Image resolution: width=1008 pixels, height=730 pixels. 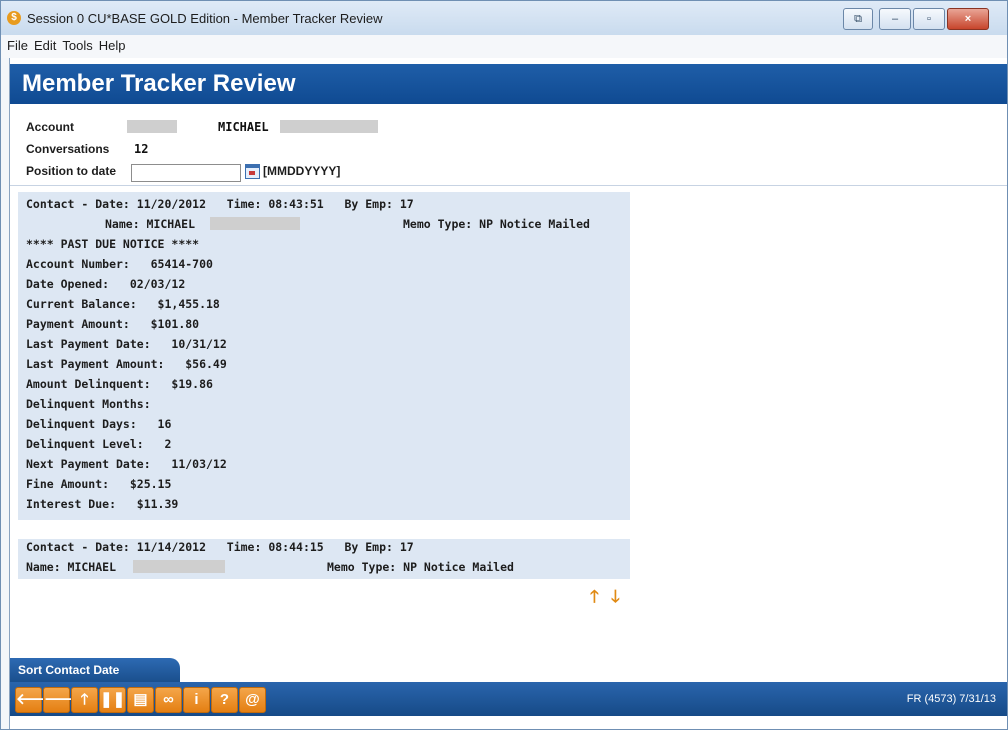 What do you see at coordinates (112, 700) in the screenshot?
I see `pause-icon: ❚❚` at bounding box center [112, 700].